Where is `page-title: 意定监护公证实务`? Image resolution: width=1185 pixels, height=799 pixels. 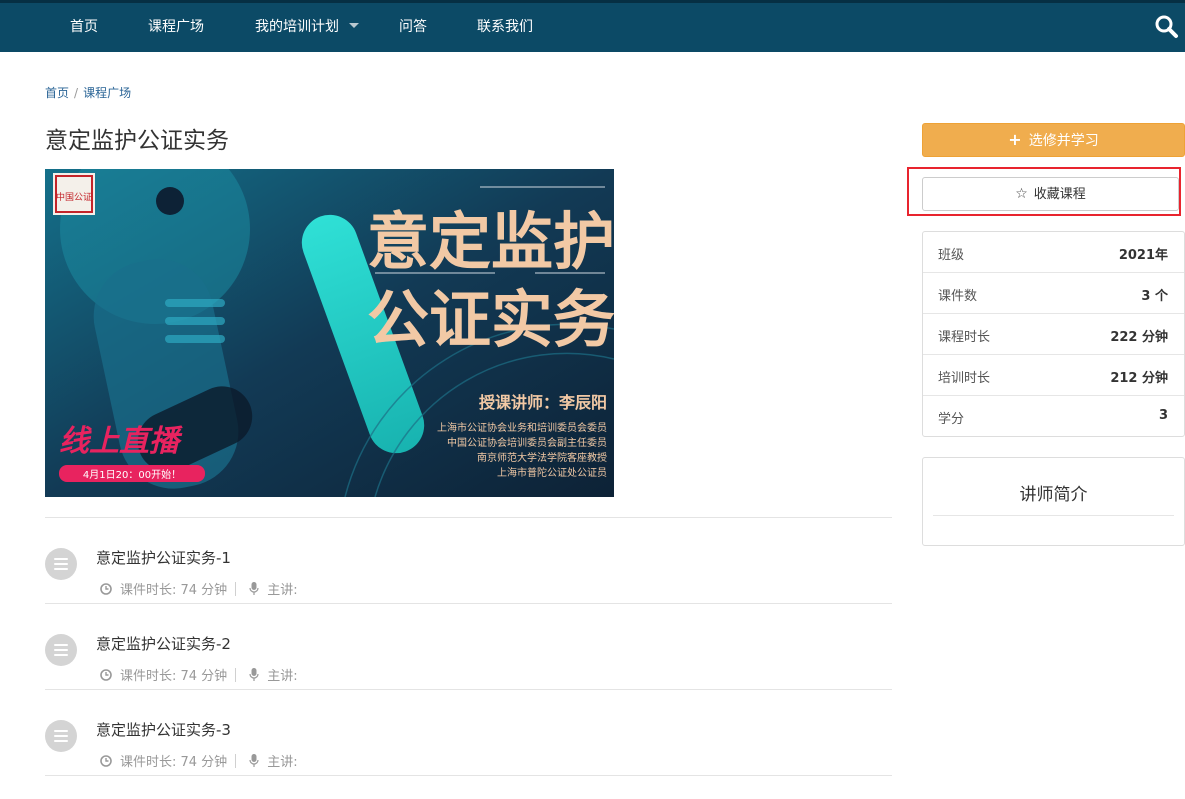
page-title: 意定监护公证实务 is located at coordinates (137, 141).